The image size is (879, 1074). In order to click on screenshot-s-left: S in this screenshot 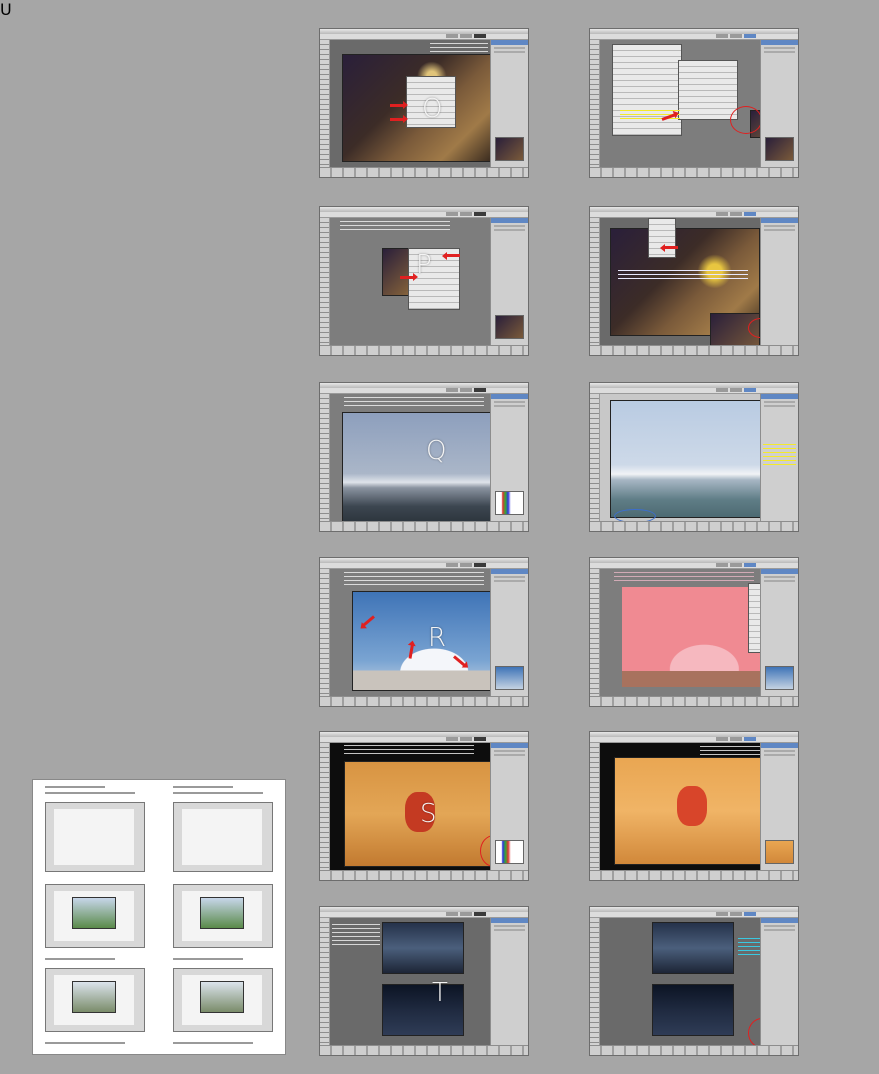, I will do `click(424, 806)`.